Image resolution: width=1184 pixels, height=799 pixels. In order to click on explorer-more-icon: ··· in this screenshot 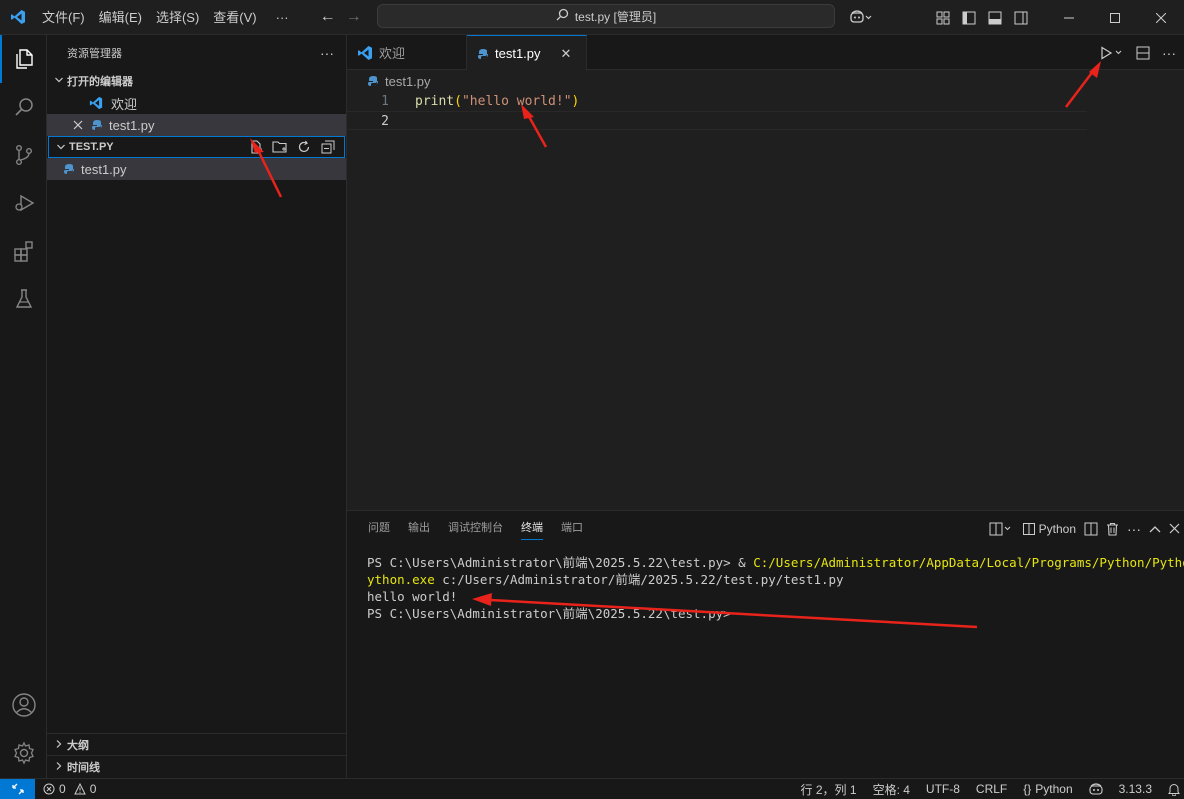, I will do `click(327, 53)`.